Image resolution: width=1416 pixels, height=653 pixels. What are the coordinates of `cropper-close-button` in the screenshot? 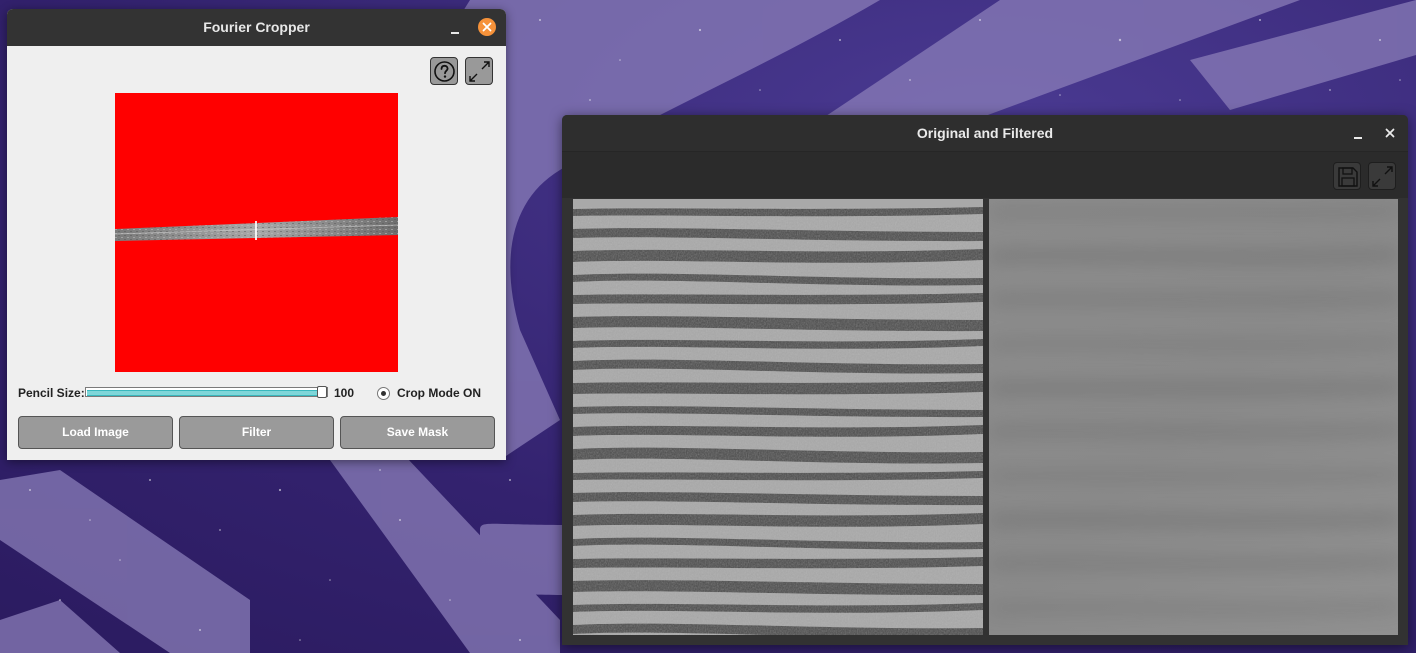 It's located at (487, 27).